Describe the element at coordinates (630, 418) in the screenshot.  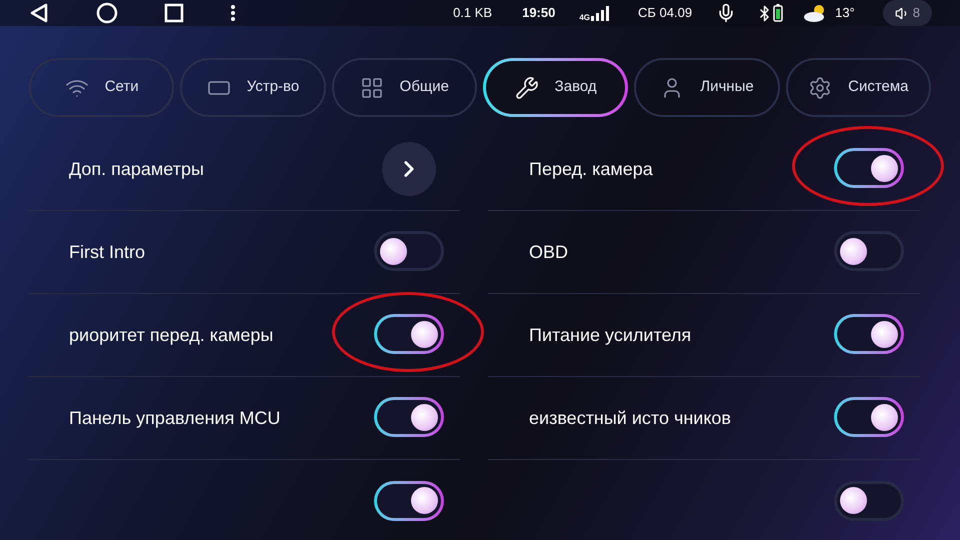
I see `setting-label: еизвестный исто чников` at that location.